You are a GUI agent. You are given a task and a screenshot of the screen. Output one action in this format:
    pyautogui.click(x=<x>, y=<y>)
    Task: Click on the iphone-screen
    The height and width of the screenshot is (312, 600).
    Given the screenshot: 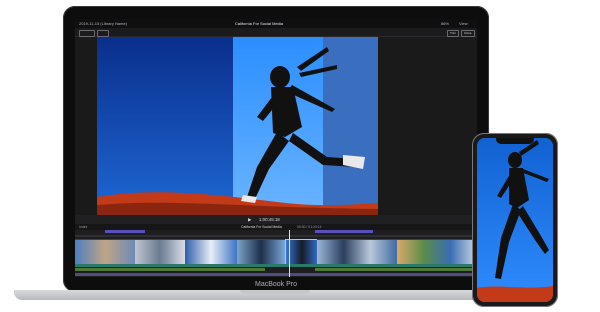 What is the action you would take?
    pyautogui.click(x=515, y=220)
    